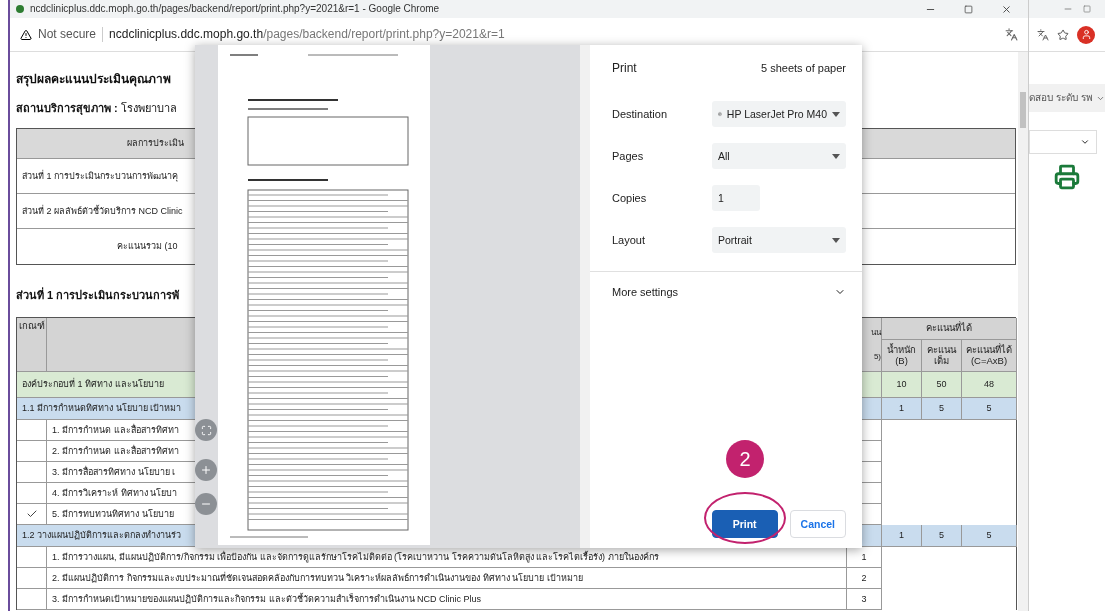  Describe the element at coordinates (630, 198) in the screenshot. I see `setting-label: Copies` at that location.